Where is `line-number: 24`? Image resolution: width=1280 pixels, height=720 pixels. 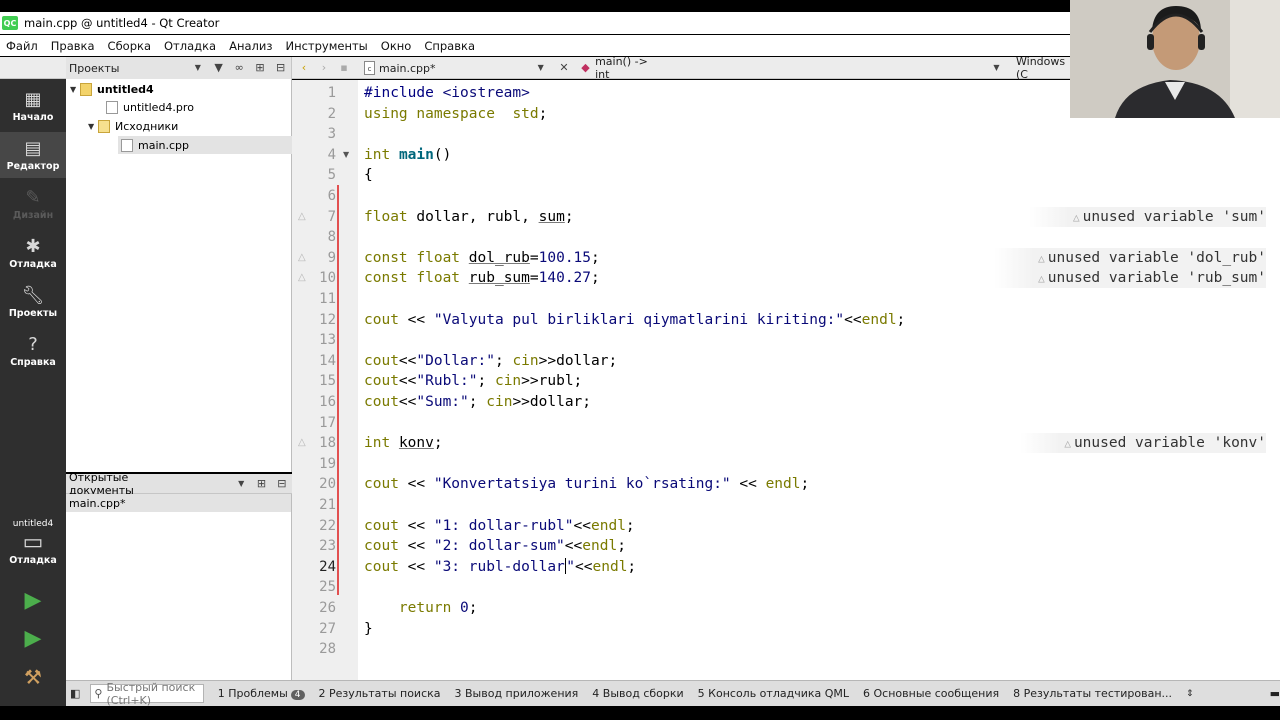
line-number: 24 is located at coordinates (314, 567).